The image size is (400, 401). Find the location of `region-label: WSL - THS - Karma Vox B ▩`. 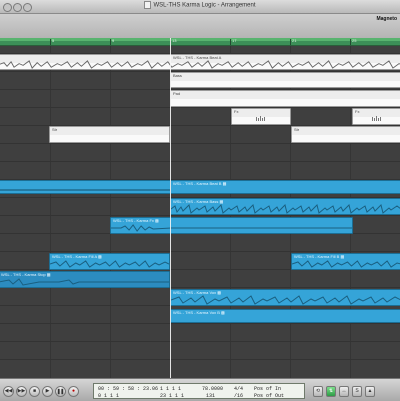

region-label: WSL - THS - Karma Vox B ▩ is located at coordinates (199, 312).